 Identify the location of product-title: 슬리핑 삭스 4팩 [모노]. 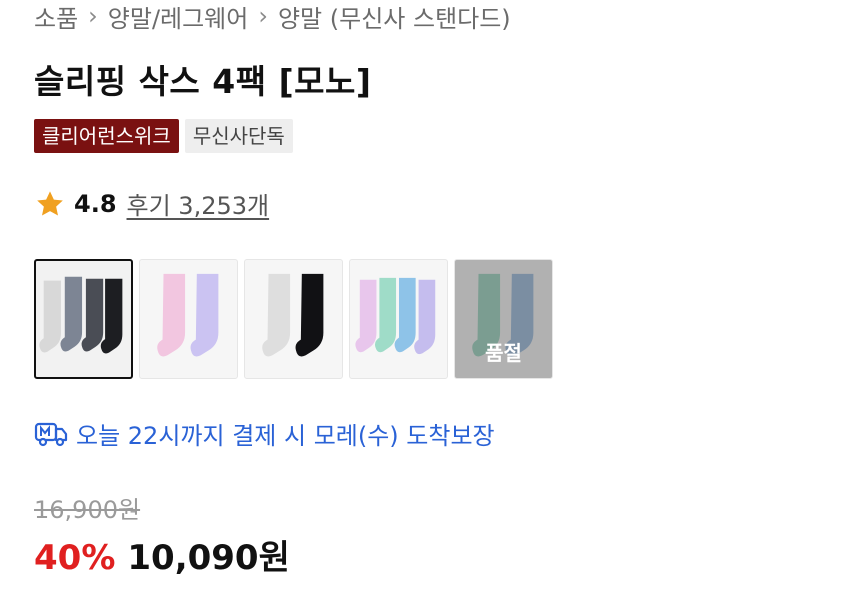
(203, 81).